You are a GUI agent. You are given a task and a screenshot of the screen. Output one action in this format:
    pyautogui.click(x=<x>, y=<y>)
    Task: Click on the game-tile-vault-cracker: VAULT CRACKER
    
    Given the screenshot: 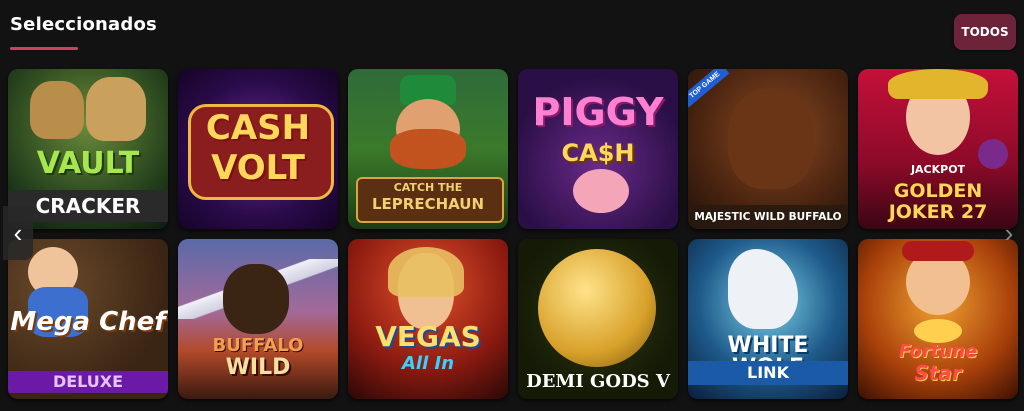 What is the action you would take?
    pyautogui.click(x=88, y=149)
    